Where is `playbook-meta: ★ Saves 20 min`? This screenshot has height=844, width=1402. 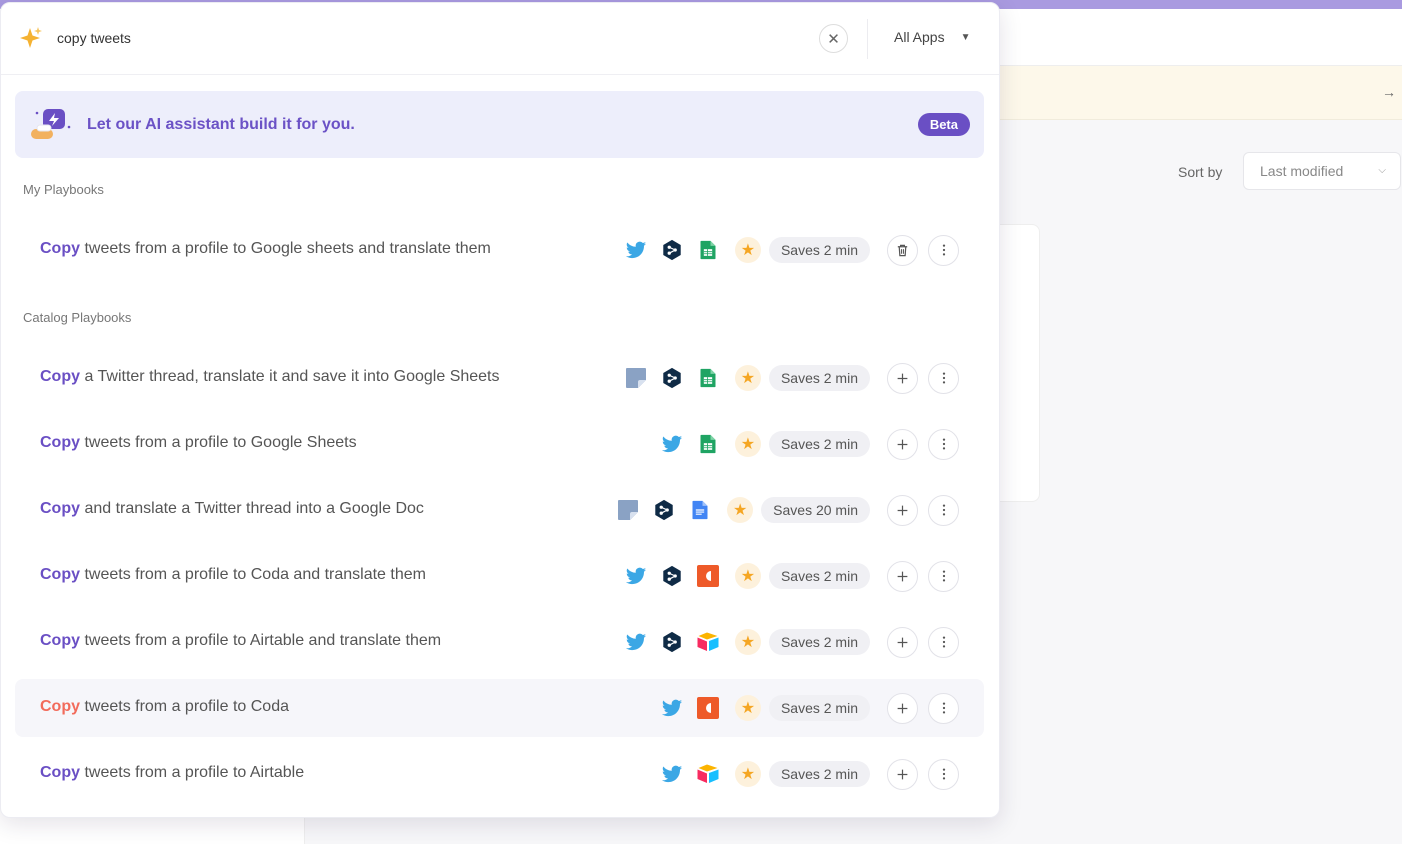
playbook-meta: ★ Saves 20 min is located at coordinates (787, 510).